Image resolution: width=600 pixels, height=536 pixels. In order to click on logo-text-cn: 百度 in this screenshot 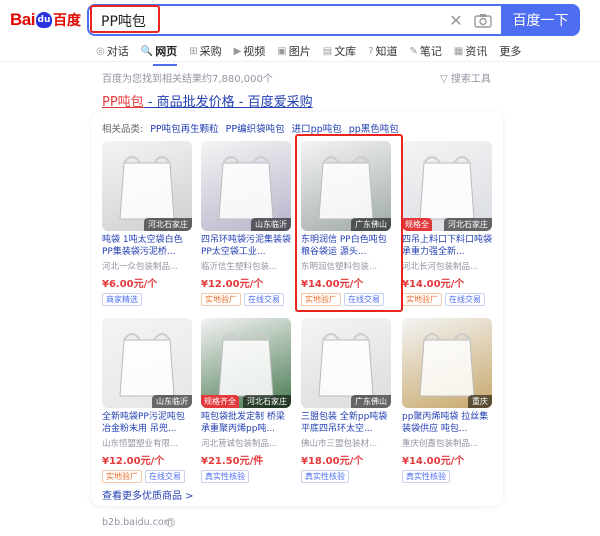, I will do `click(66, 21)`.